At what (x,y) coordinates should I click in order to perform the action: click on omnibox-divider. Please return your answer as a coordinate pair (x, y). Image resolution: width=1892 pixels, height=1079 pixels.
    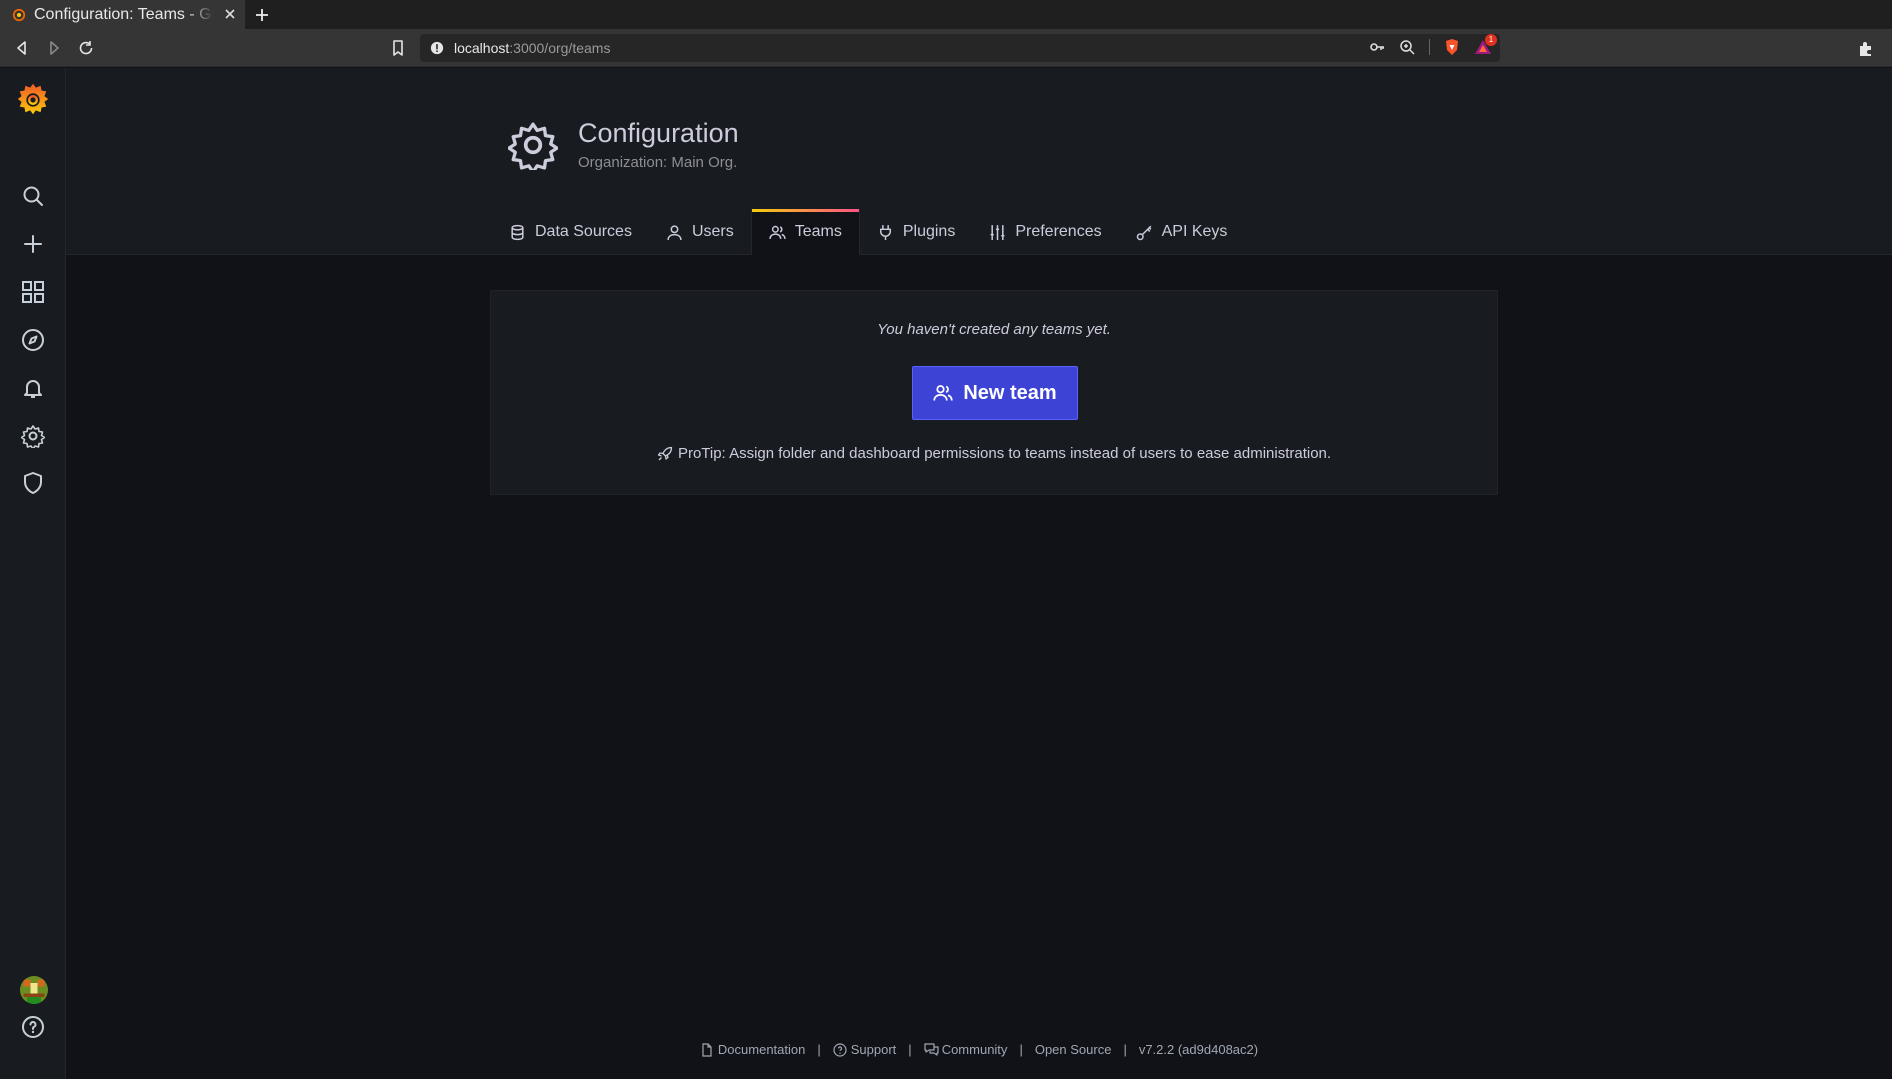
    Looking at the image, I should click on (1429, 47).